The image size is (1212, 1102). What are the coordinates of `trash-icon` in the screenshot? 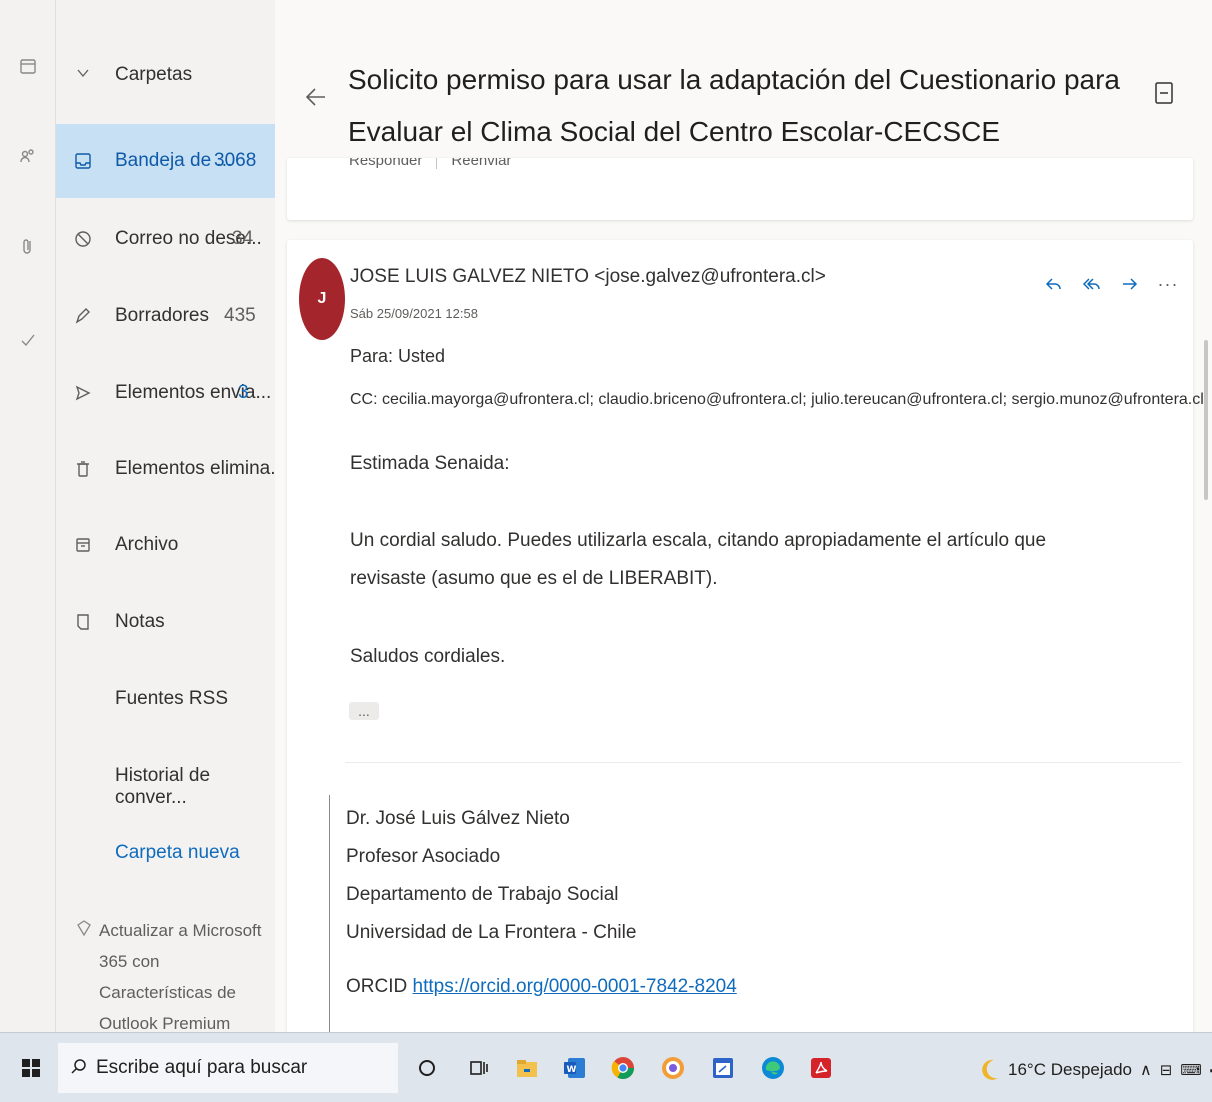 It's located at (83, 469).